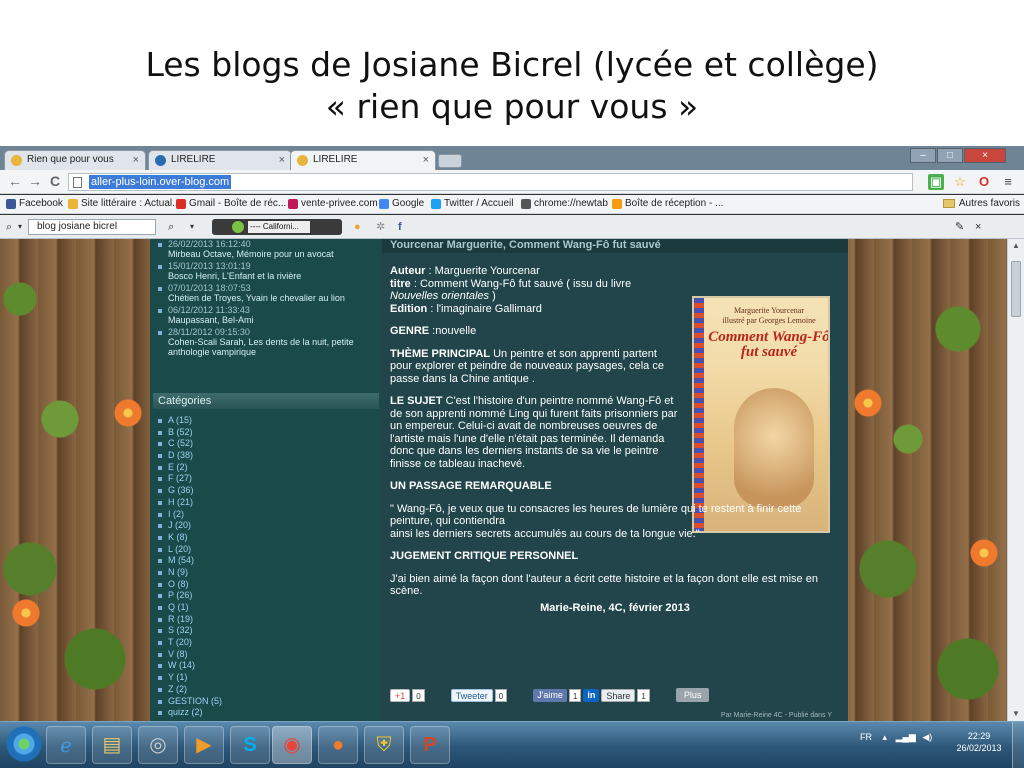 Image resolution: width=1024 pixels, height=768 pixels. I want to click on category-label: K (8), so click(178, 537).